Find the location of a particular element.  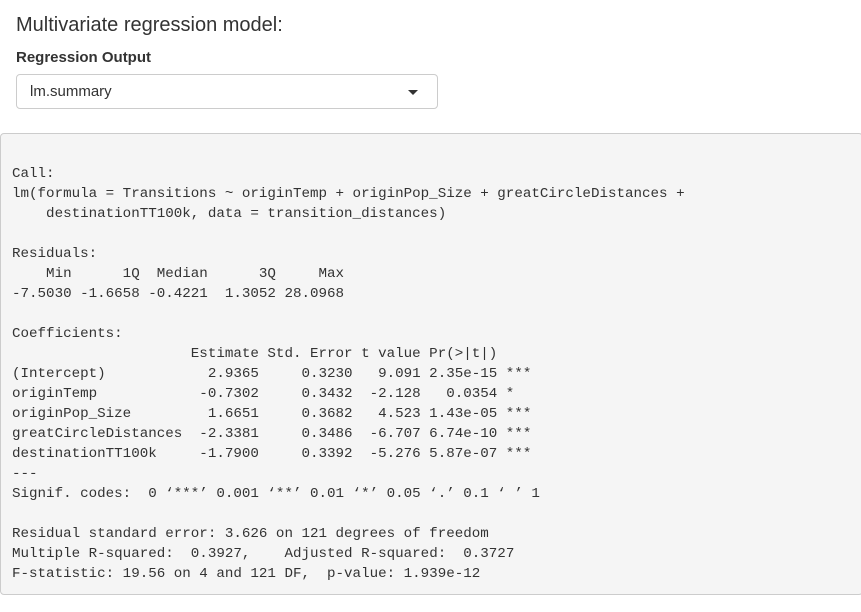

chevron-down-icon is located at coordinates (413, 92).